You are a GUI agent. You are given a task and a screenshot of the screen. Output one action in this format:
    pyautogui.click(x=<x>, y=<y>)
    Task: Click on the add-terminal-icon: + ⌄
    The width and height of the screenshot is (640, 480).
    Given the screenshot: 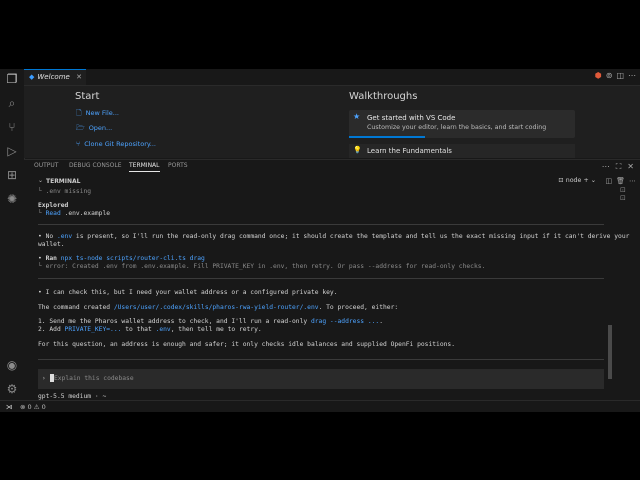 What is the action you would take?
    pyautogui.click(x=589, y=180)
    